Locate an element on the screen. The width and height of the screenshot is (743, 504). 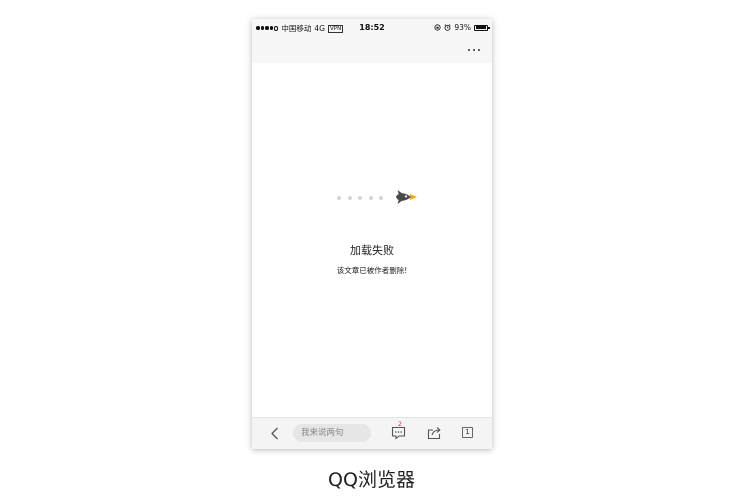
bottom-toolbar: 2 1 is located at coordinates (372, 433).